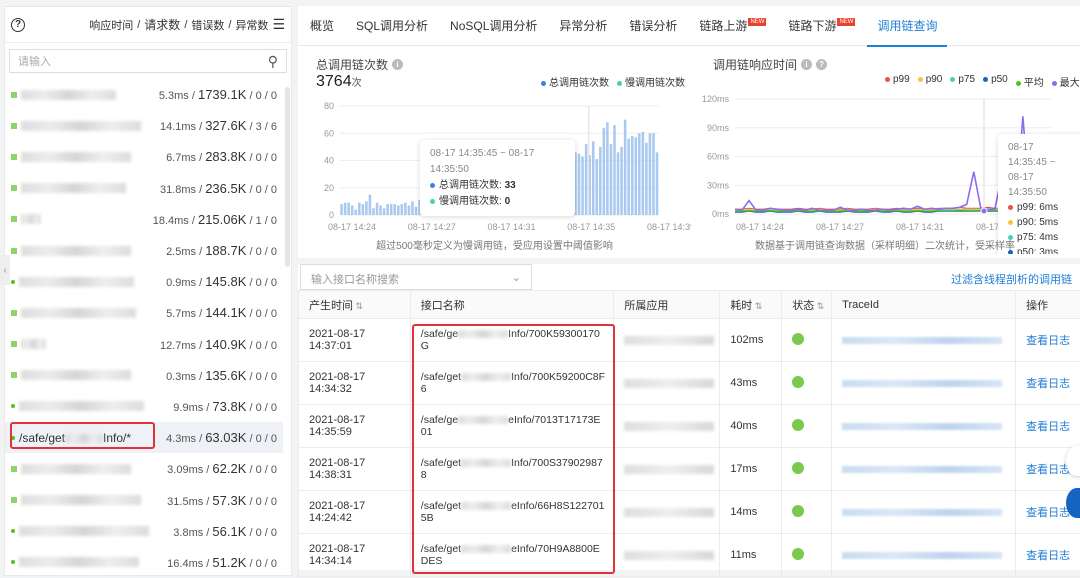 The width and height of the screenshot is (1080, 578). What do you see at coordinates (751, 555) in the screenshot?
I see `duration-cell: 11ms` at bounding box center [751, 555].